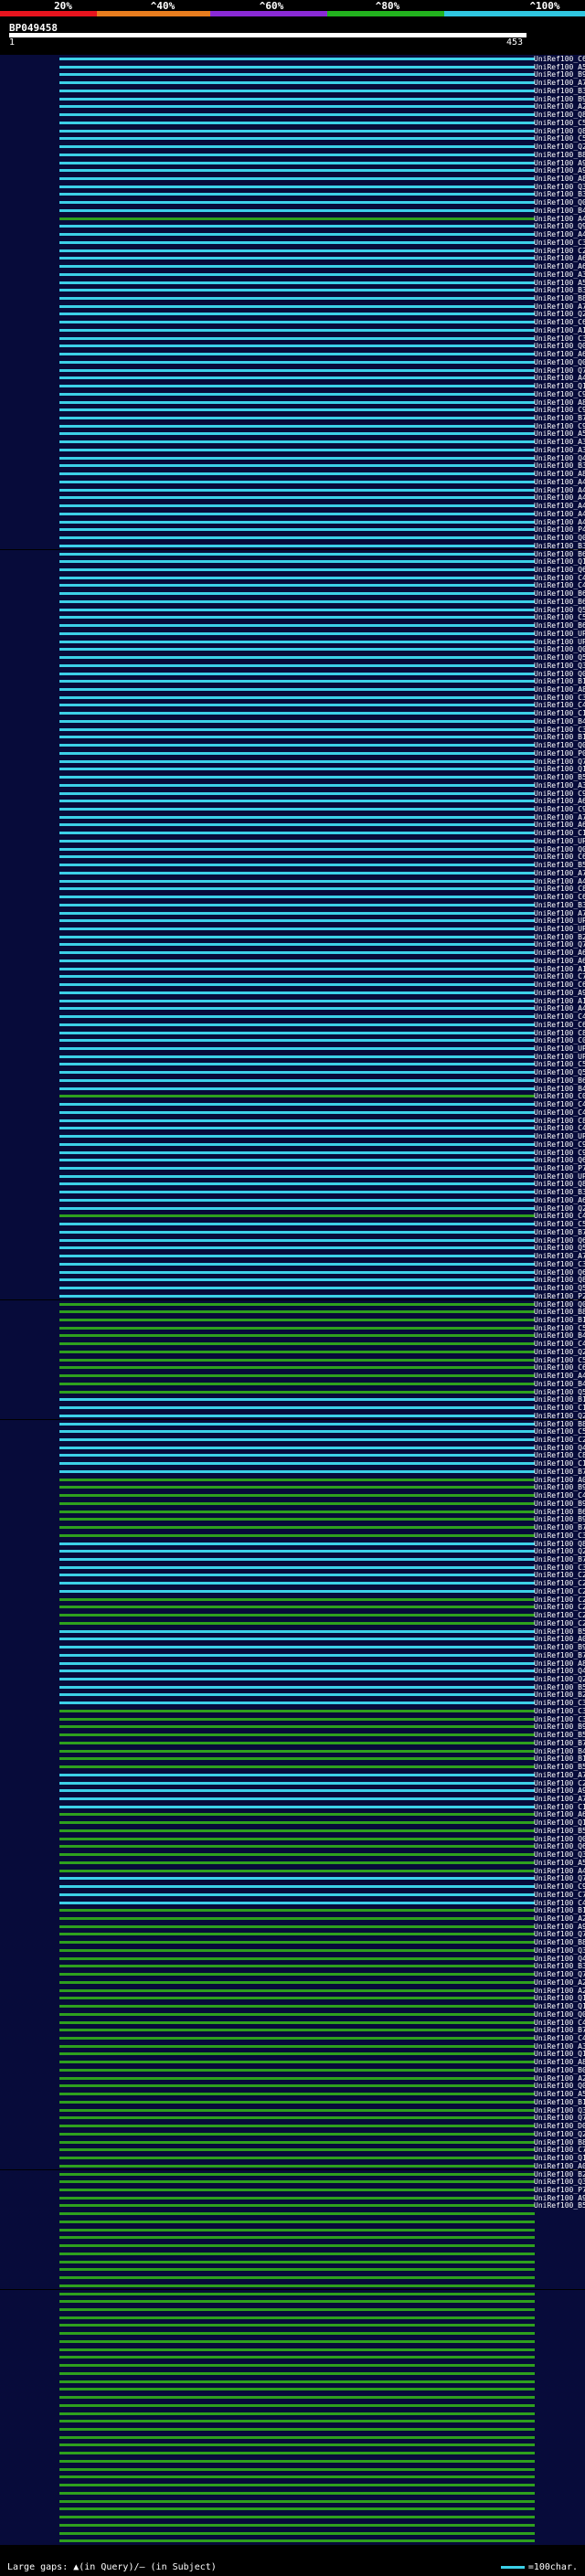  Describe the element at coordinates (293, 1710) in the screenshot. I see `hit-row: UniRef100_C3ABQ2` at that location.